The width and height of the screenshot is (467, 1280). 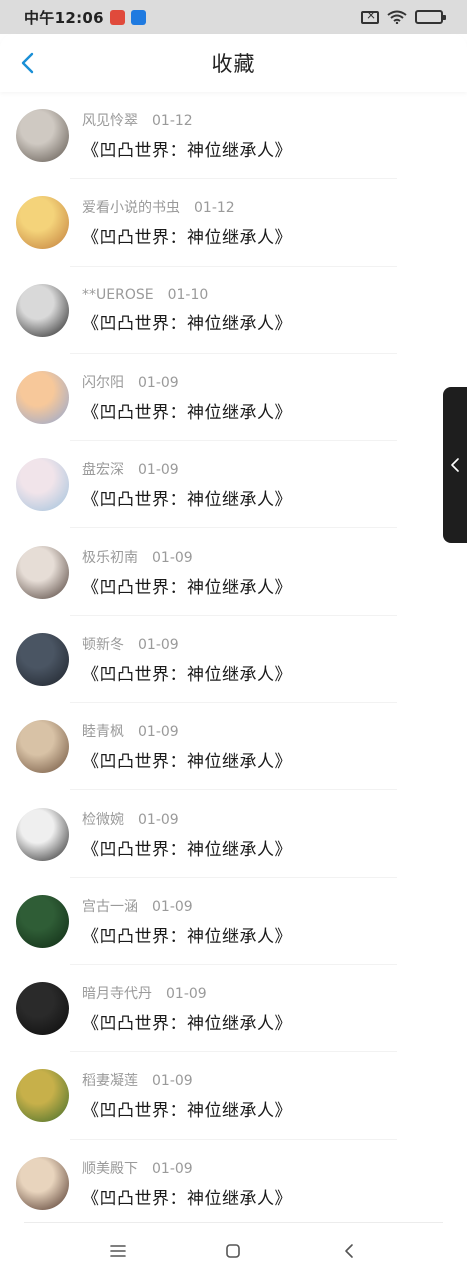 I want to click on list-item: 睦青枫 01-09 《凹凸世界：神位继承人》, so click(x=233, y=747).